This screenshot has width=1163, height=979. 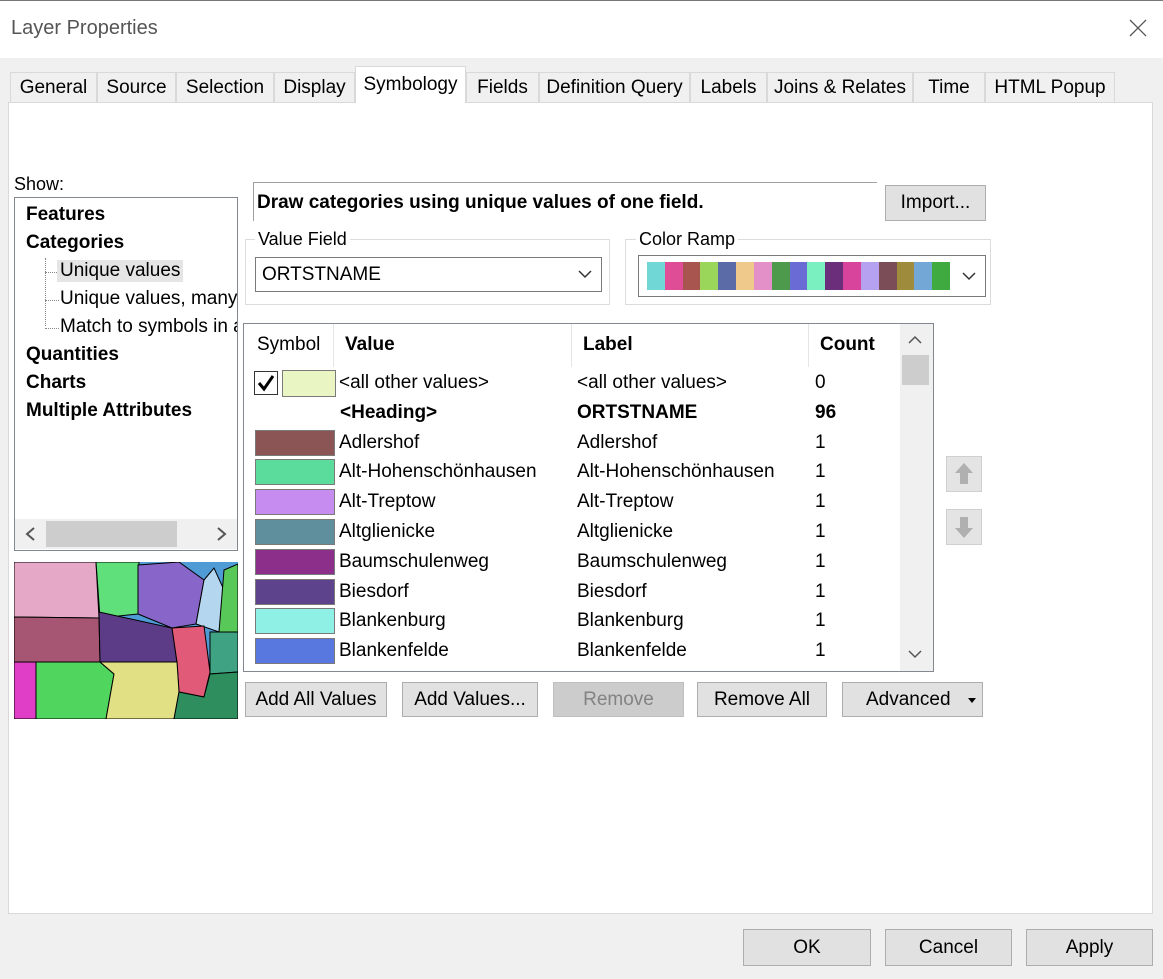 What do you see at coordinates (387, 531) in the screenshot?
I see `cell-value: Altglienicke` at bounding box center [387, 531].